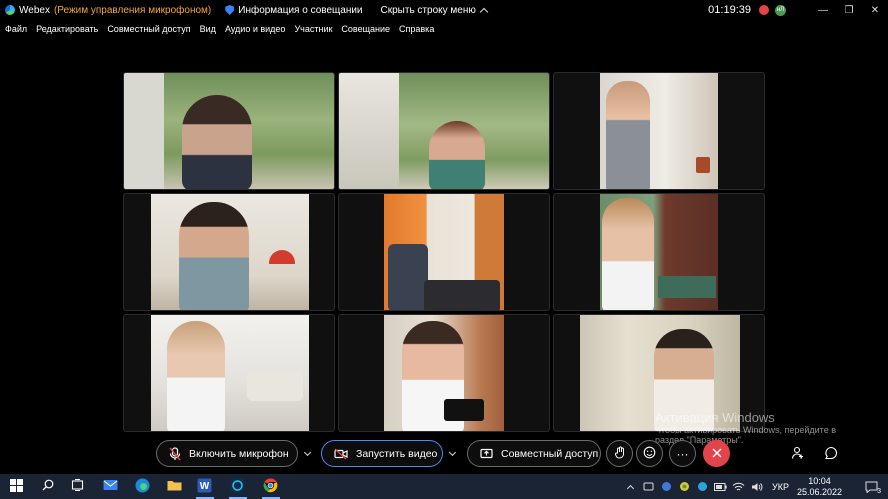  I want to click on more-icon: ···, so click(682, 453).